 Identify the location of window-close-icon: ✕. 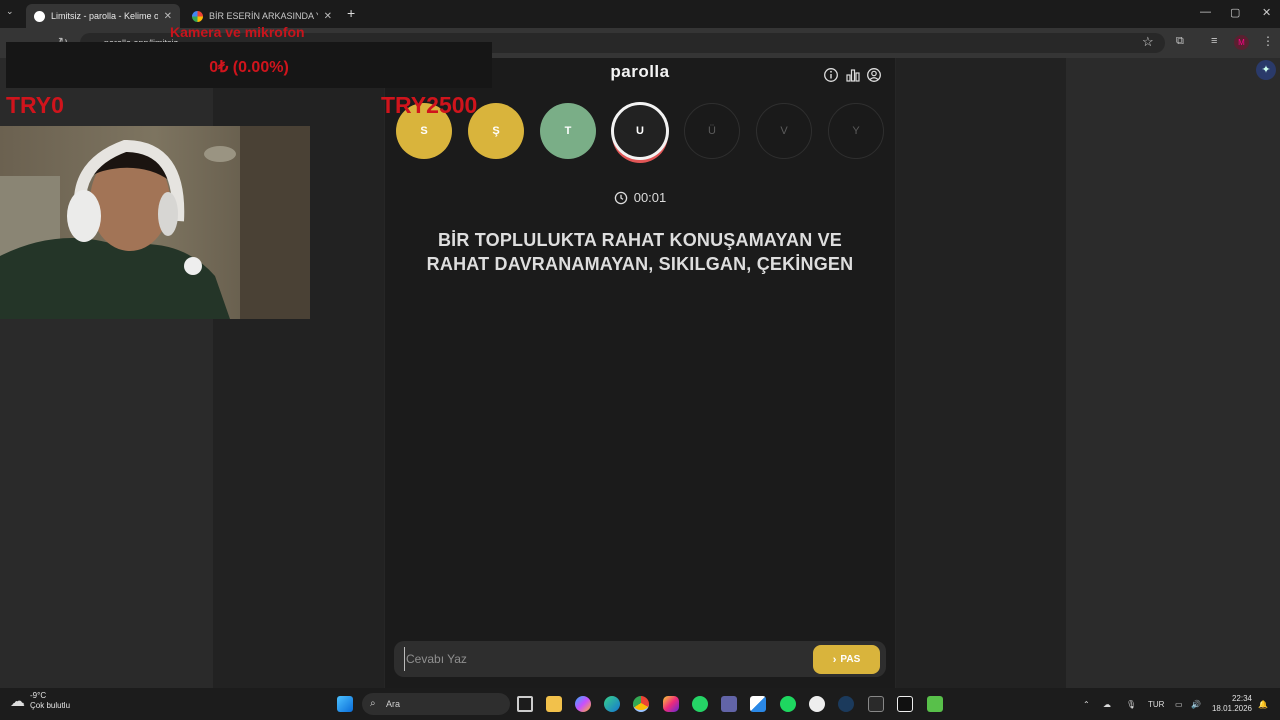
(1266, 12).